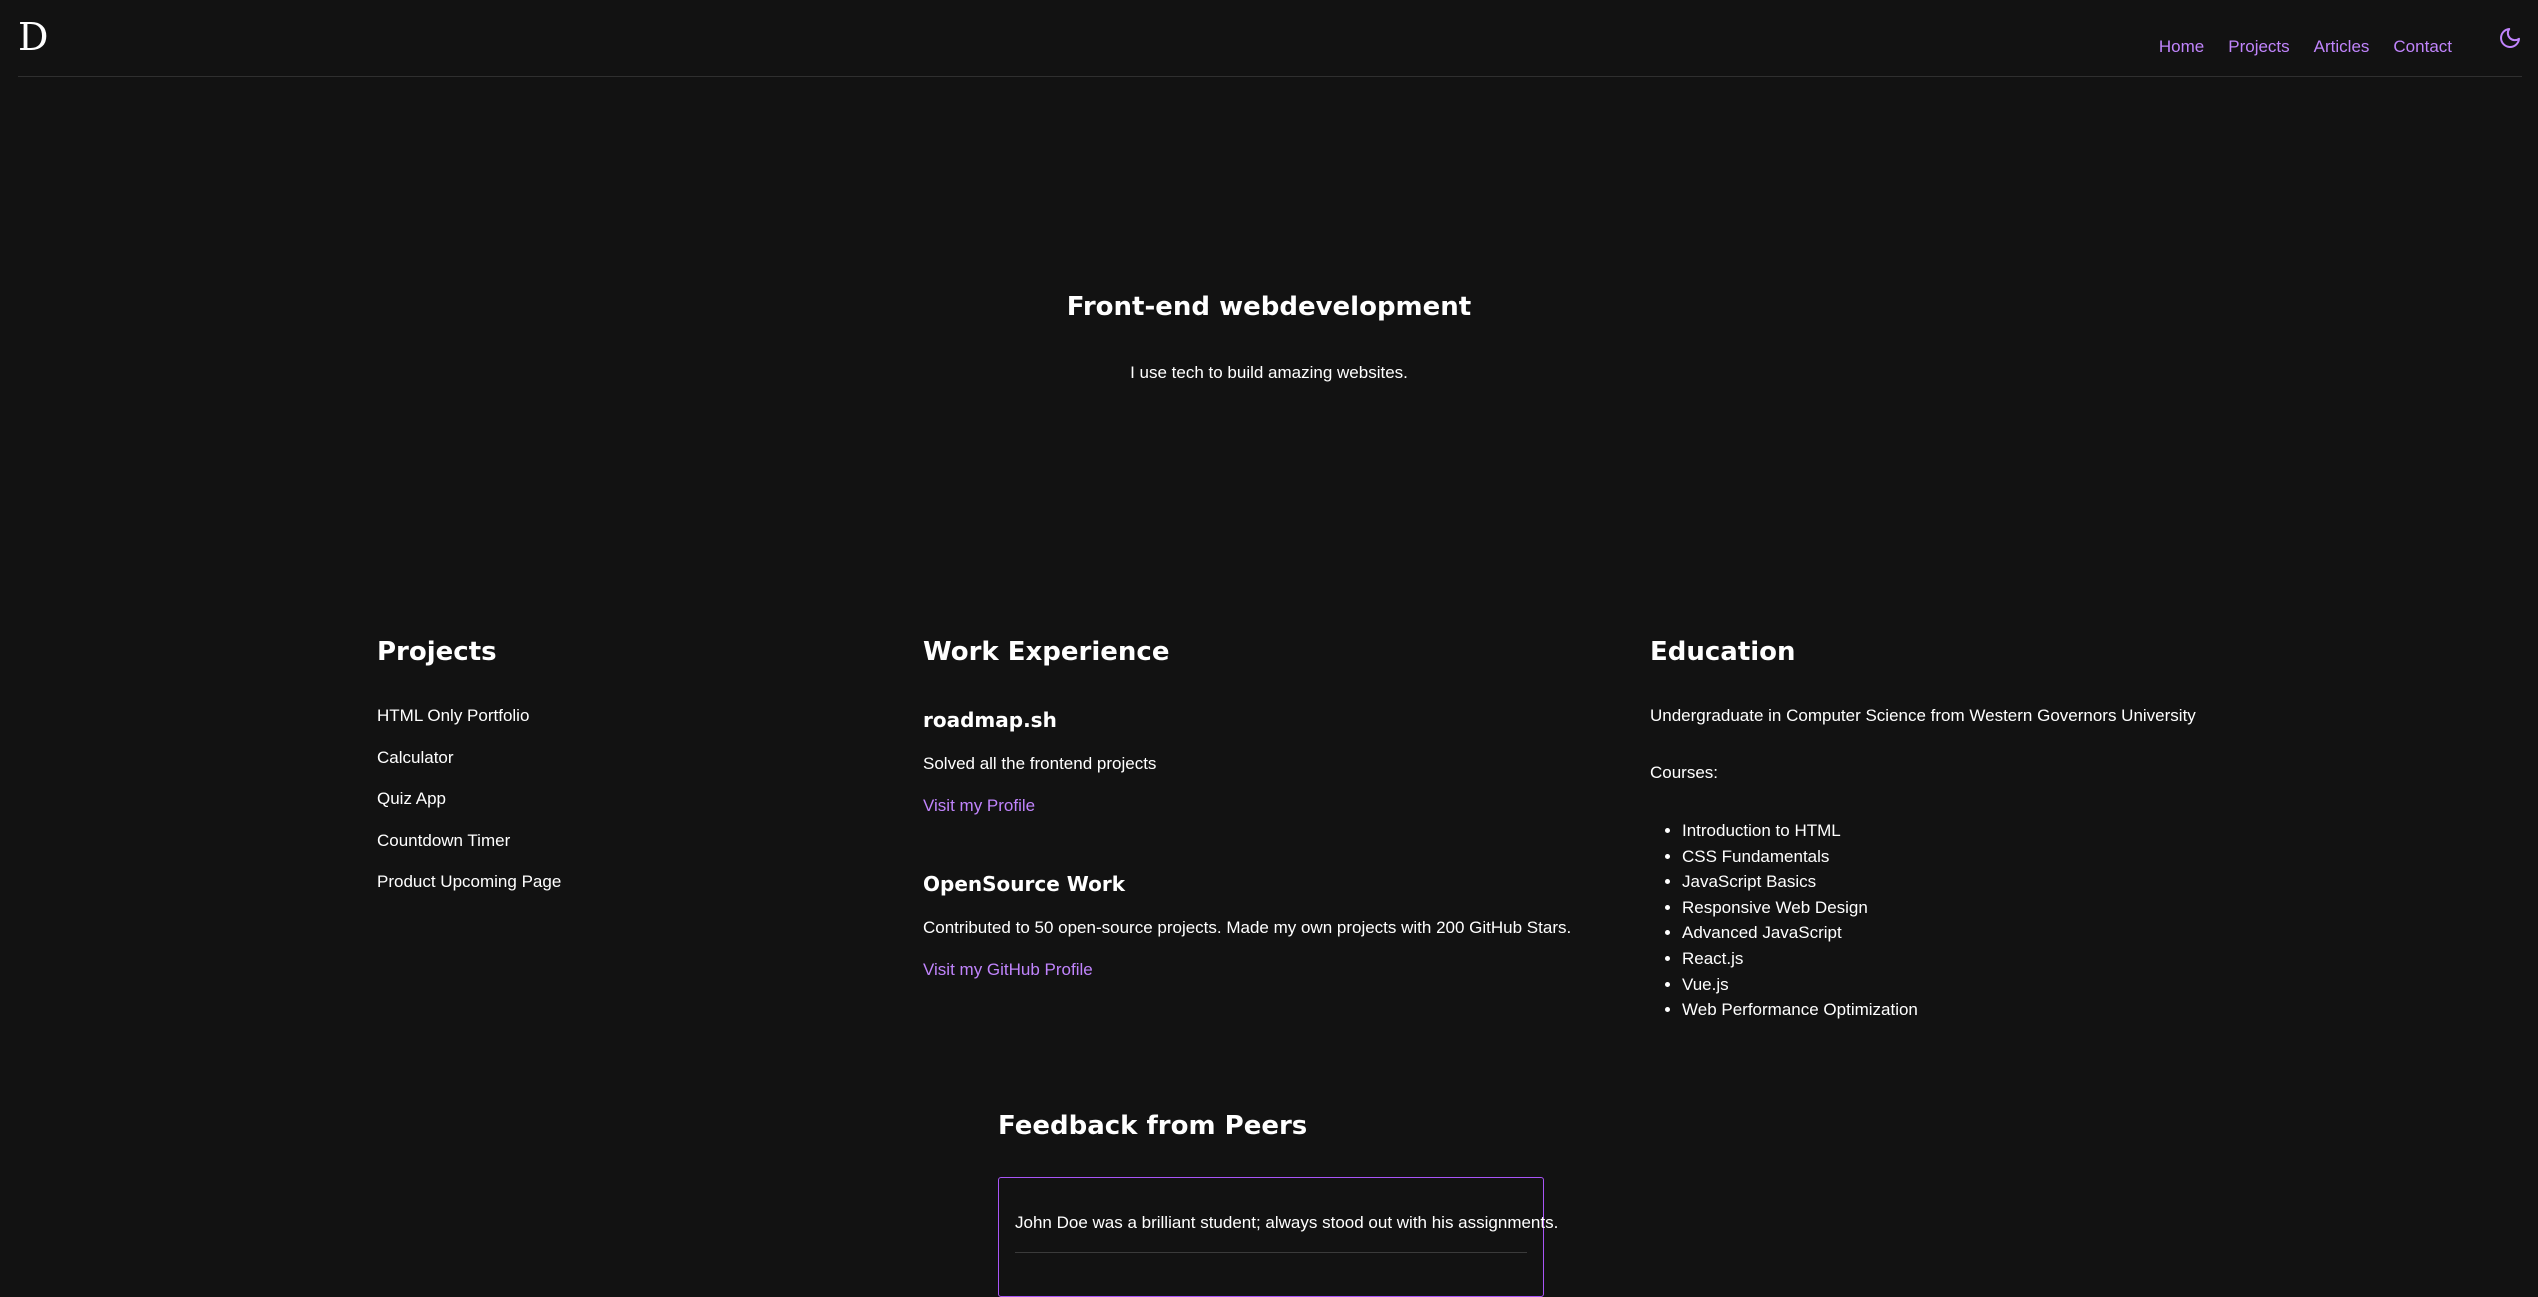 The height and width of the screenshot is (1297, 2538). Describe the element at coordinates (415, 757) in the screenshot. I see `project-item: Calculator` at that location.